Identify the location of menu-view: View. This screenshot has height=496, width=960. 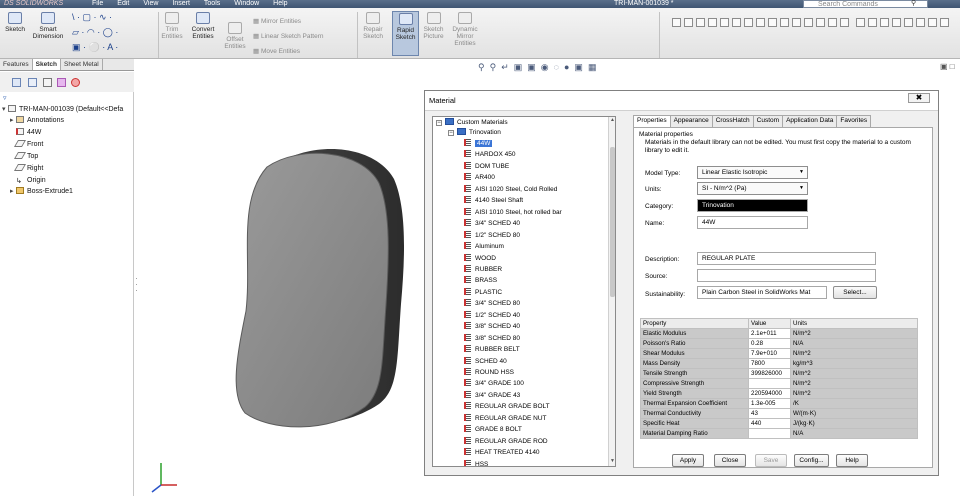
(150, 4).